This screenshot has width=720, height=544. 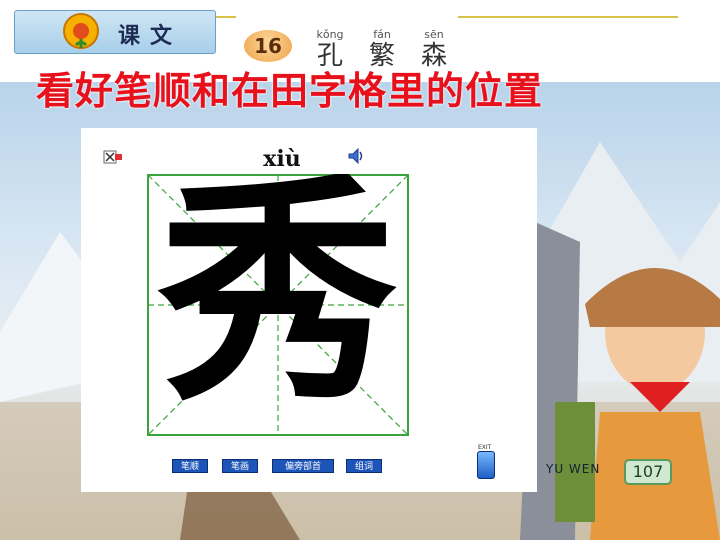 What do you see at coordinates (268, 46) in the screenshot?
I see `lesson-number: 16` at bounding box center [268, 46].